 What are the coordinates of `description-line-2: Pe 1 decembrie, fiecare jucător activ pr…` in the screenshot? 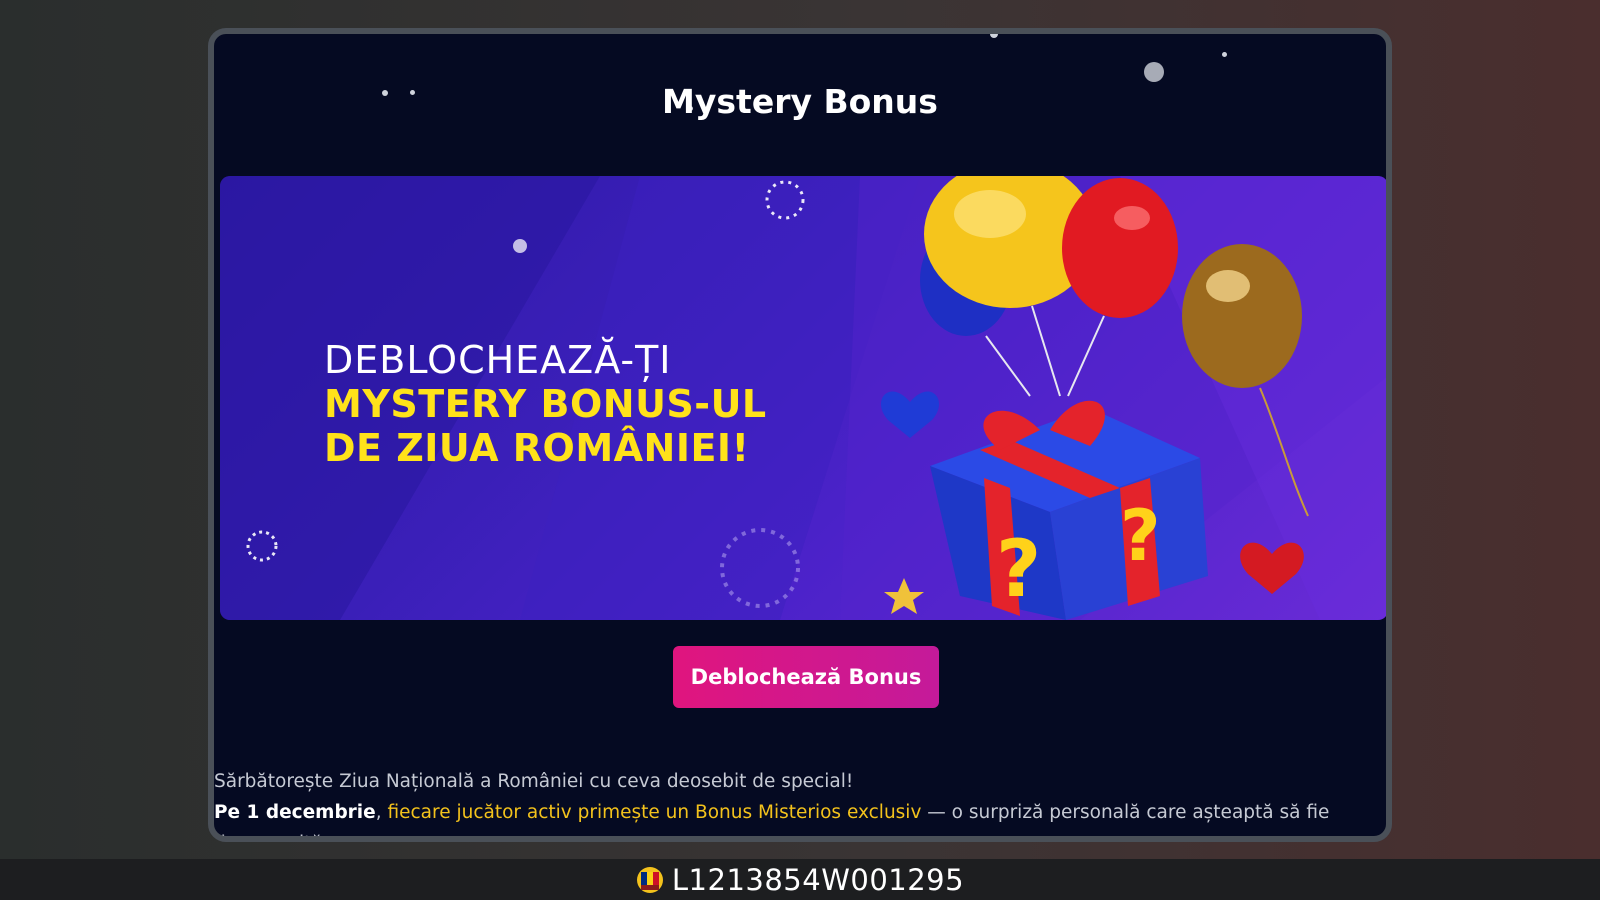 It's located at (800, 816).